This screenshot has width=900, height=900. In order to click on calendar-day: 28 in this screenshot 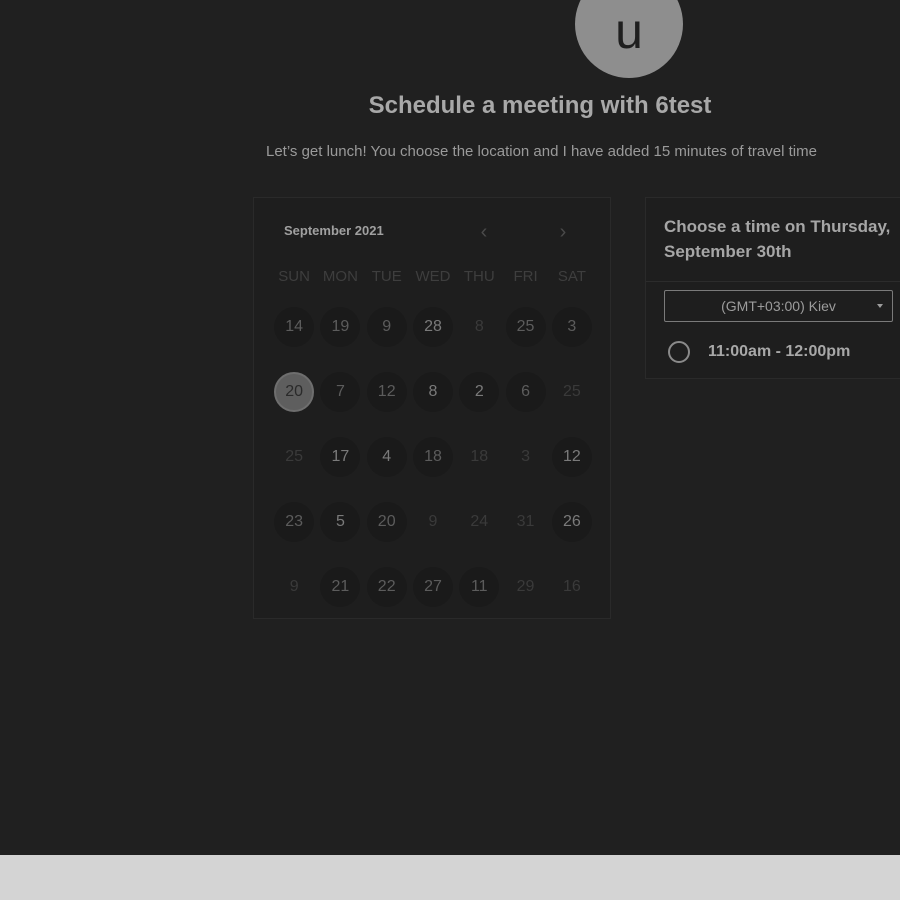, I will do `click(432, 327)`.